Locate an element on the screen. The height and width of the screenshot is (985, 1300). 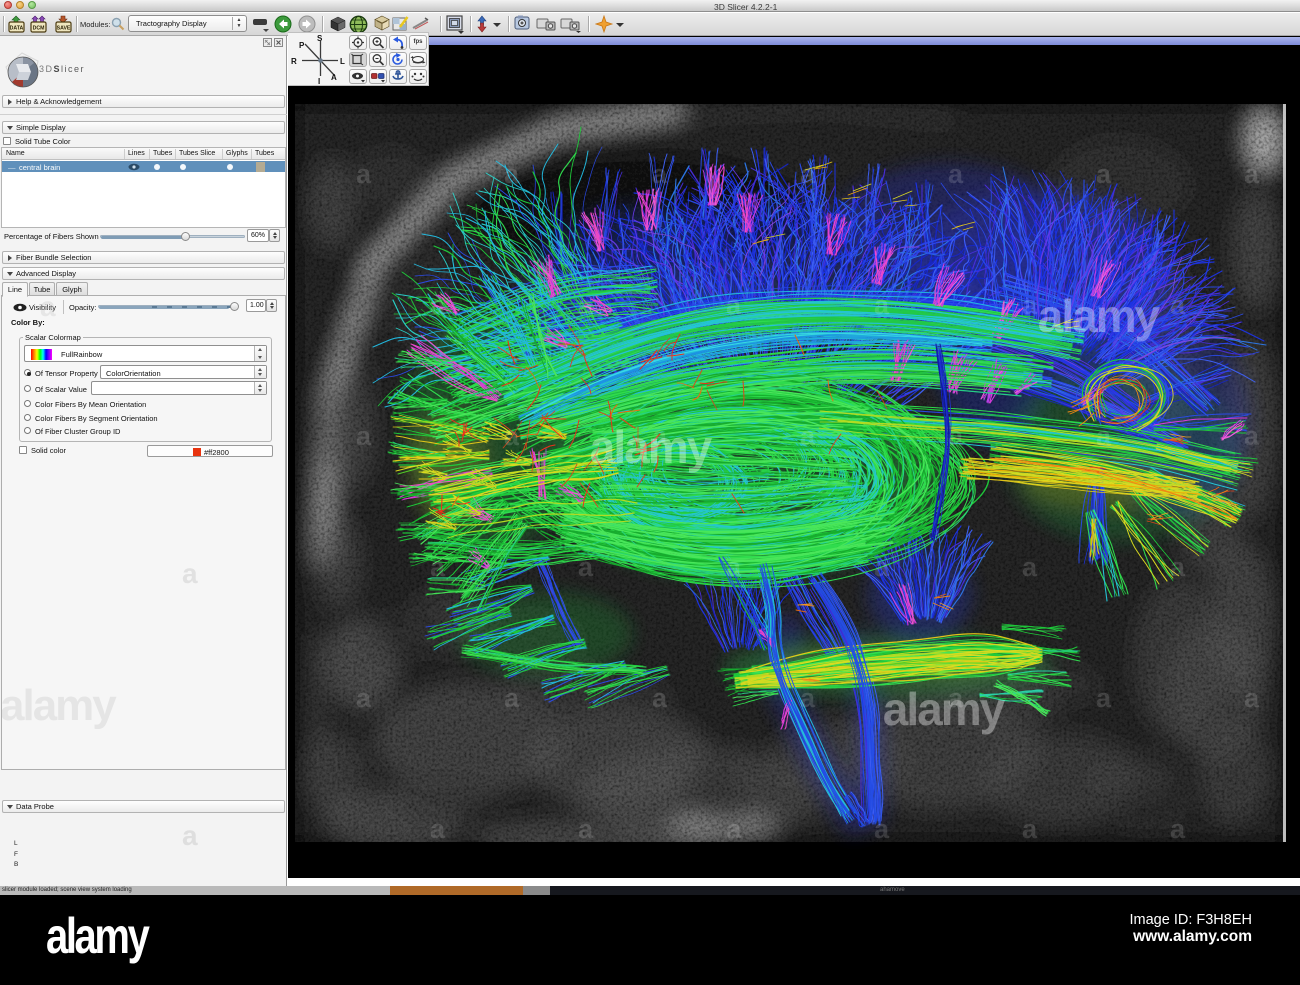
svg-text: DCM is located at coordinates (39, 29).